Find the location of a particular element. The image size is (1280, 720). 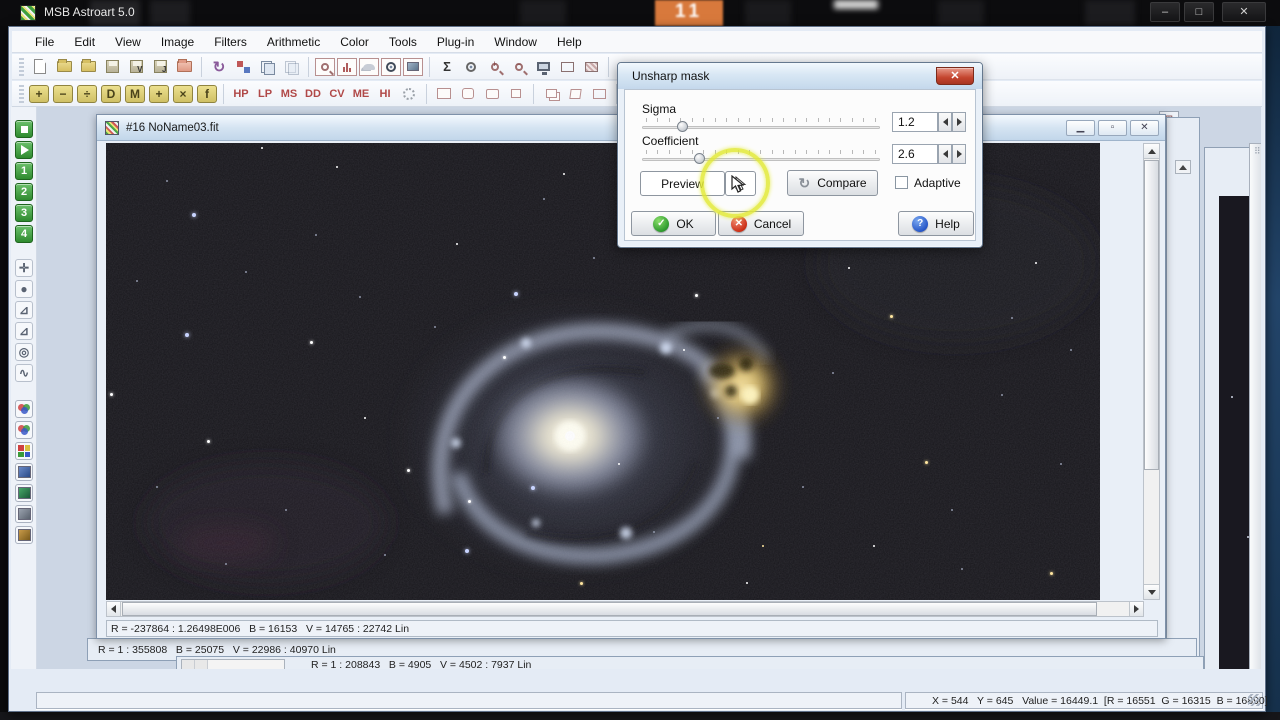

median-icon is located at coordinates (409, 94).